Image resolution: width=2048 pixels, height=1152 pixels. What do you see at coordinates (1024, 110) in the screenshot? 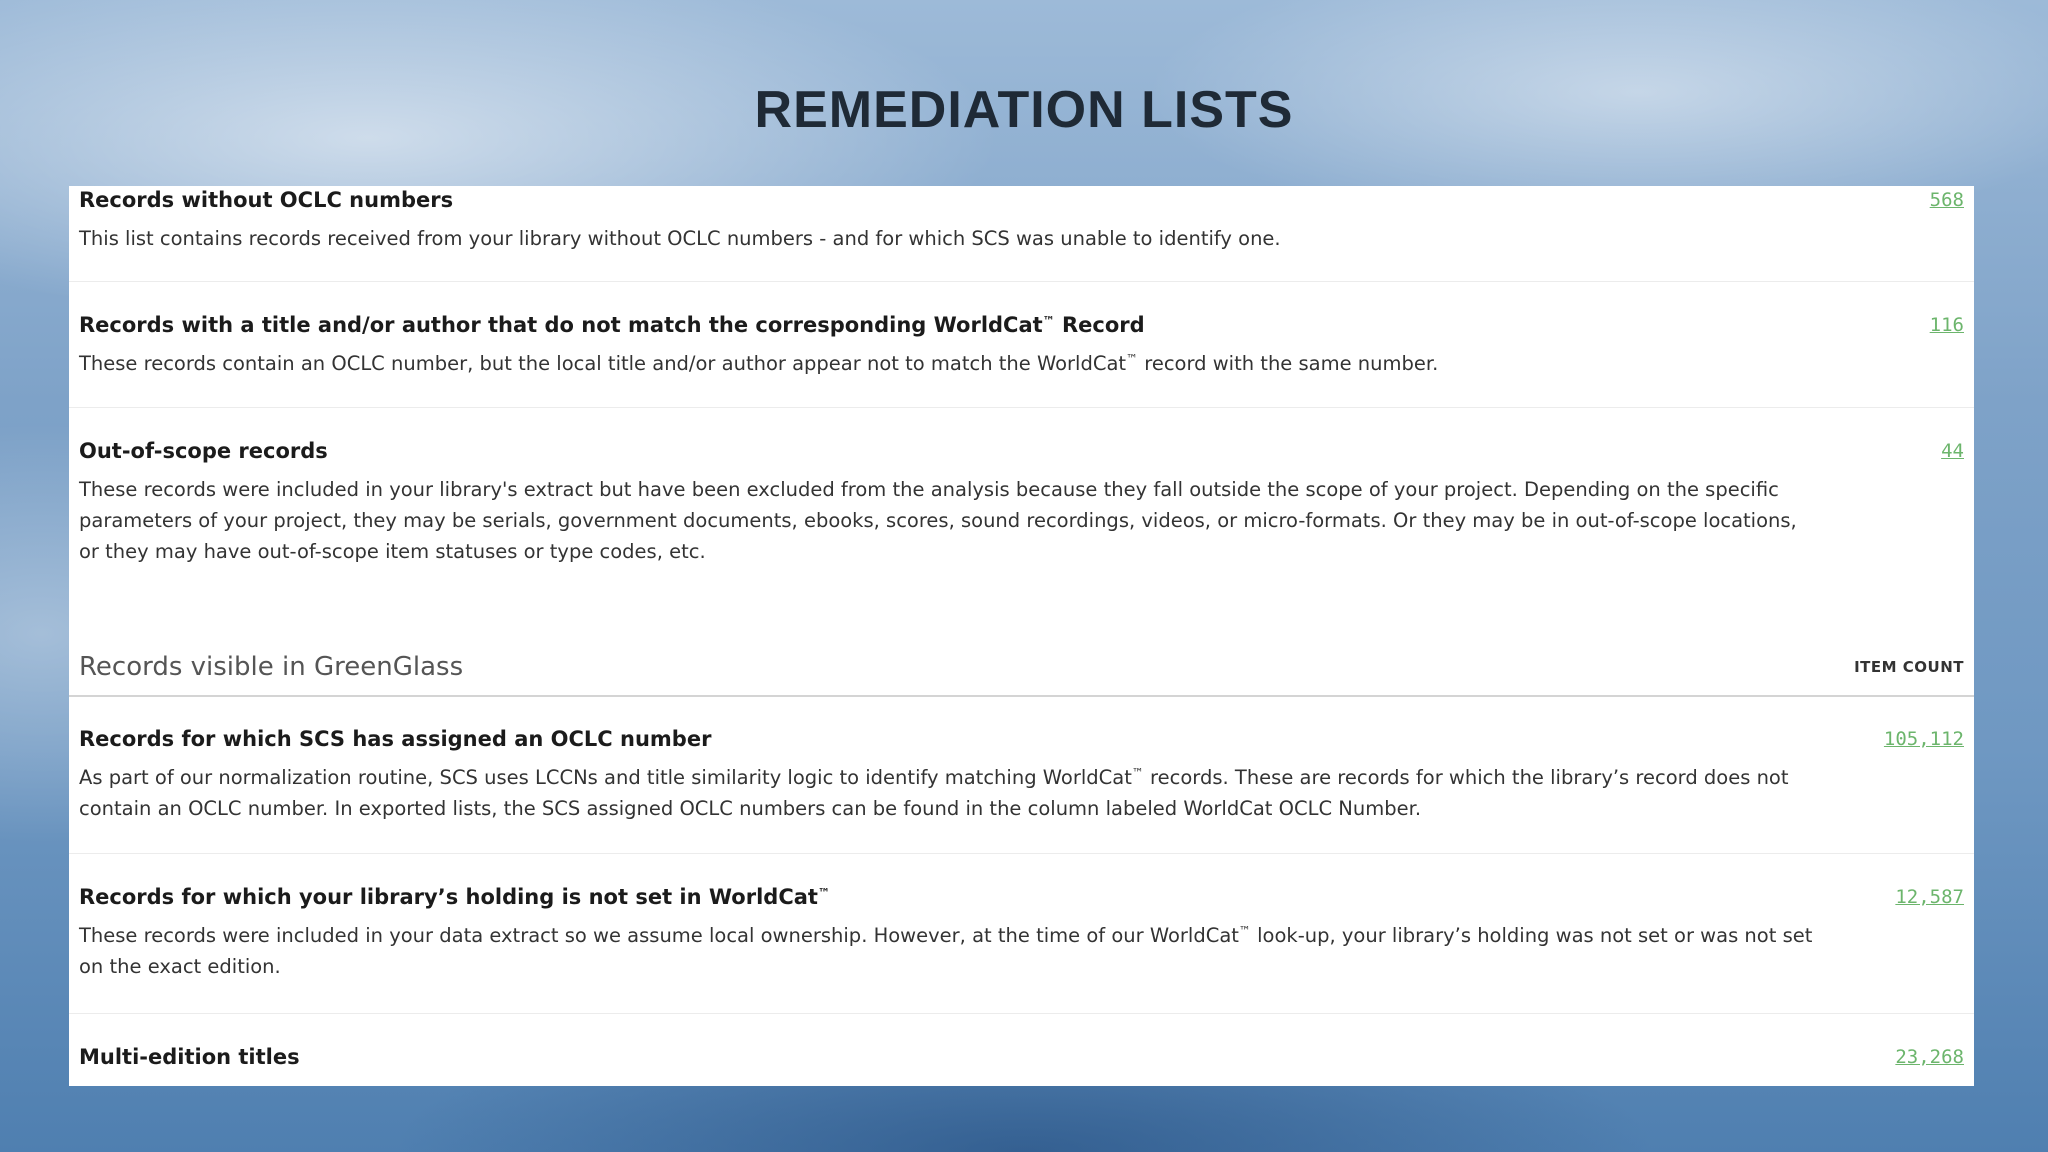
I see `slide-title: REMEDIATION LISTS` at bounding box center [1024, 110].